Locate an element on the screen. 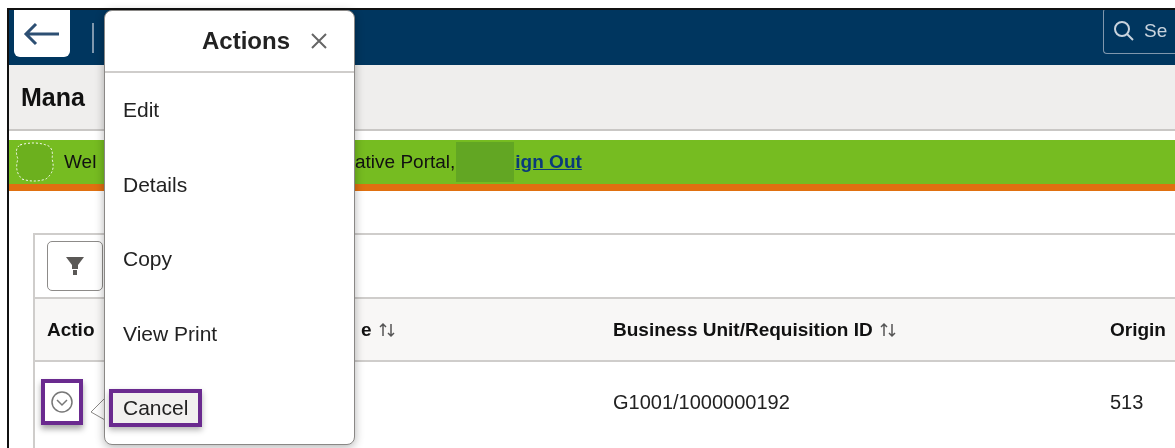 The image size is (1175, 448). close-button is located at coordinates (319, 41).